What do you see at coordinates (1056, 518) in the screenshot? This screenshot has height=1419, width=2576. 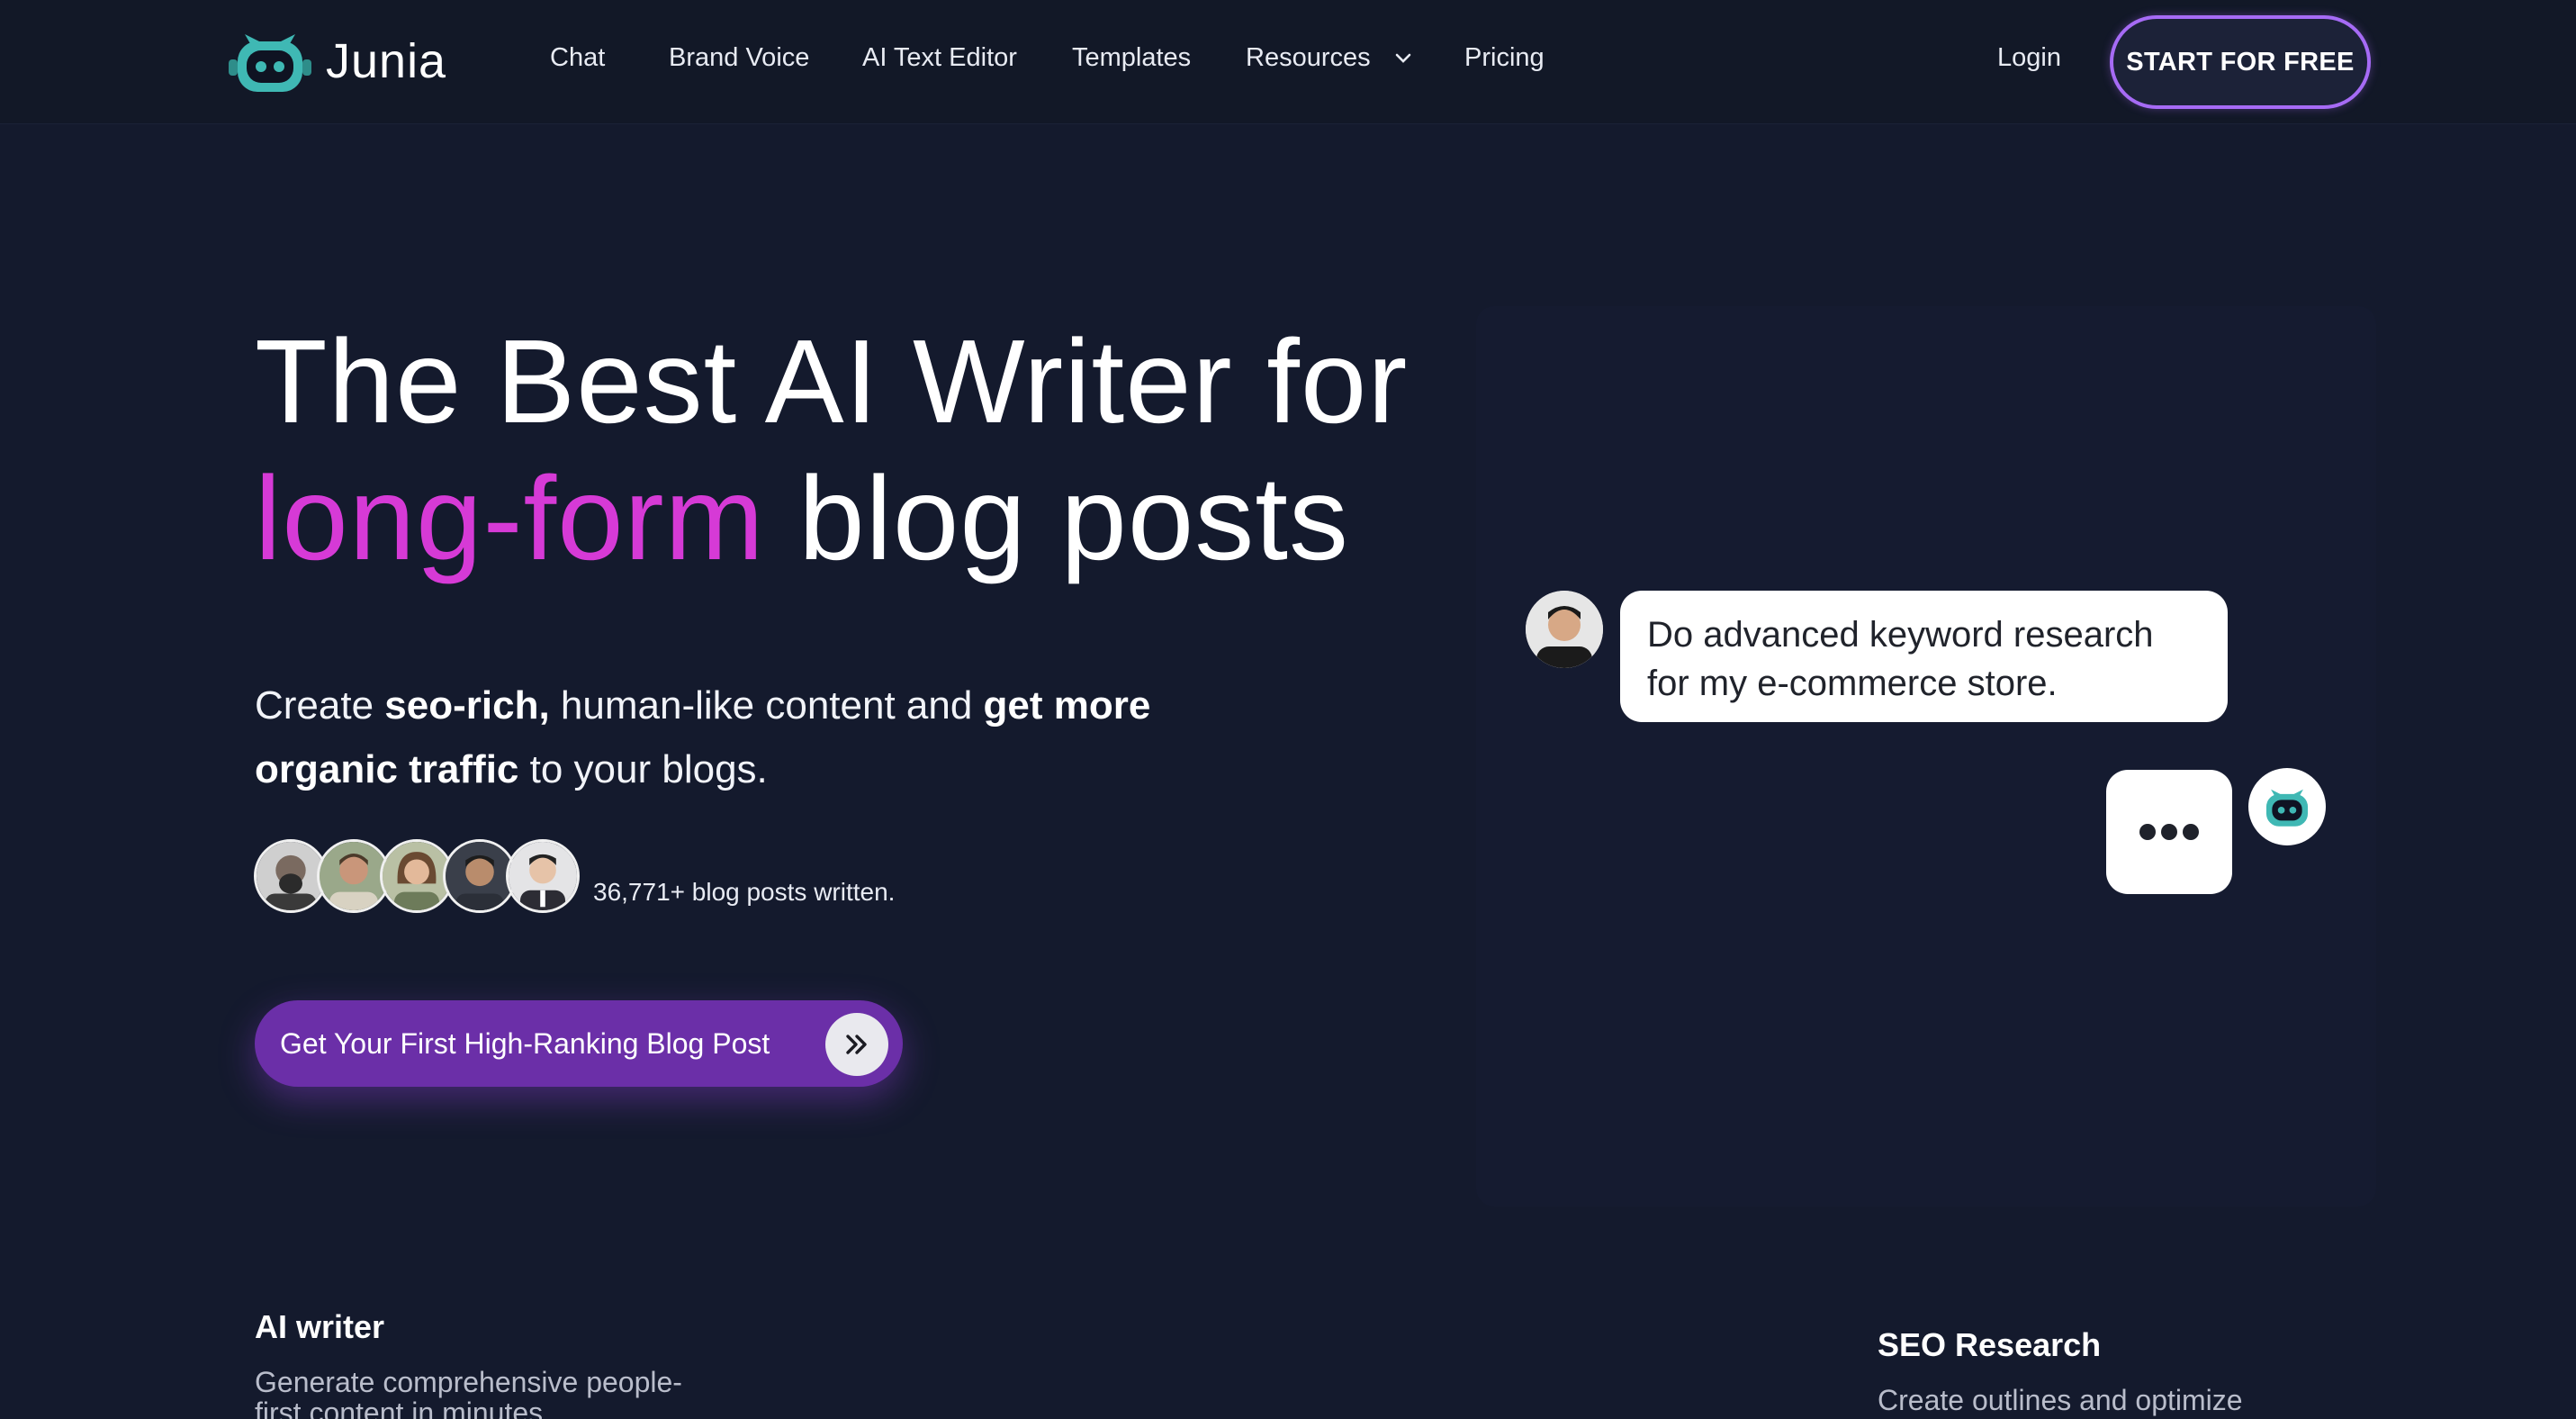 I see `hero-title-rest: blog posts` at bounding box center [1056, 518].